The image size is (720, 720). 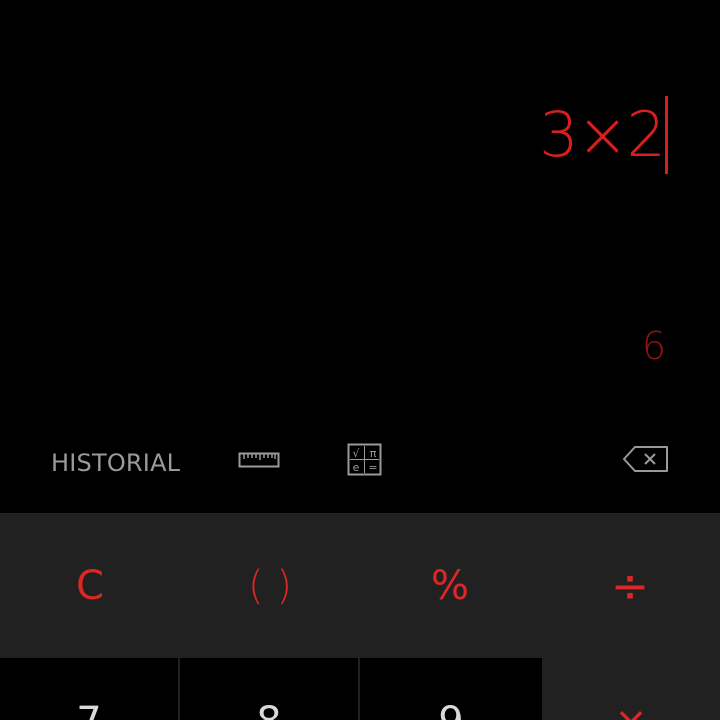 I want to click on toolbar: HISTORIAL √ π e =, so click(x=360, y=462).